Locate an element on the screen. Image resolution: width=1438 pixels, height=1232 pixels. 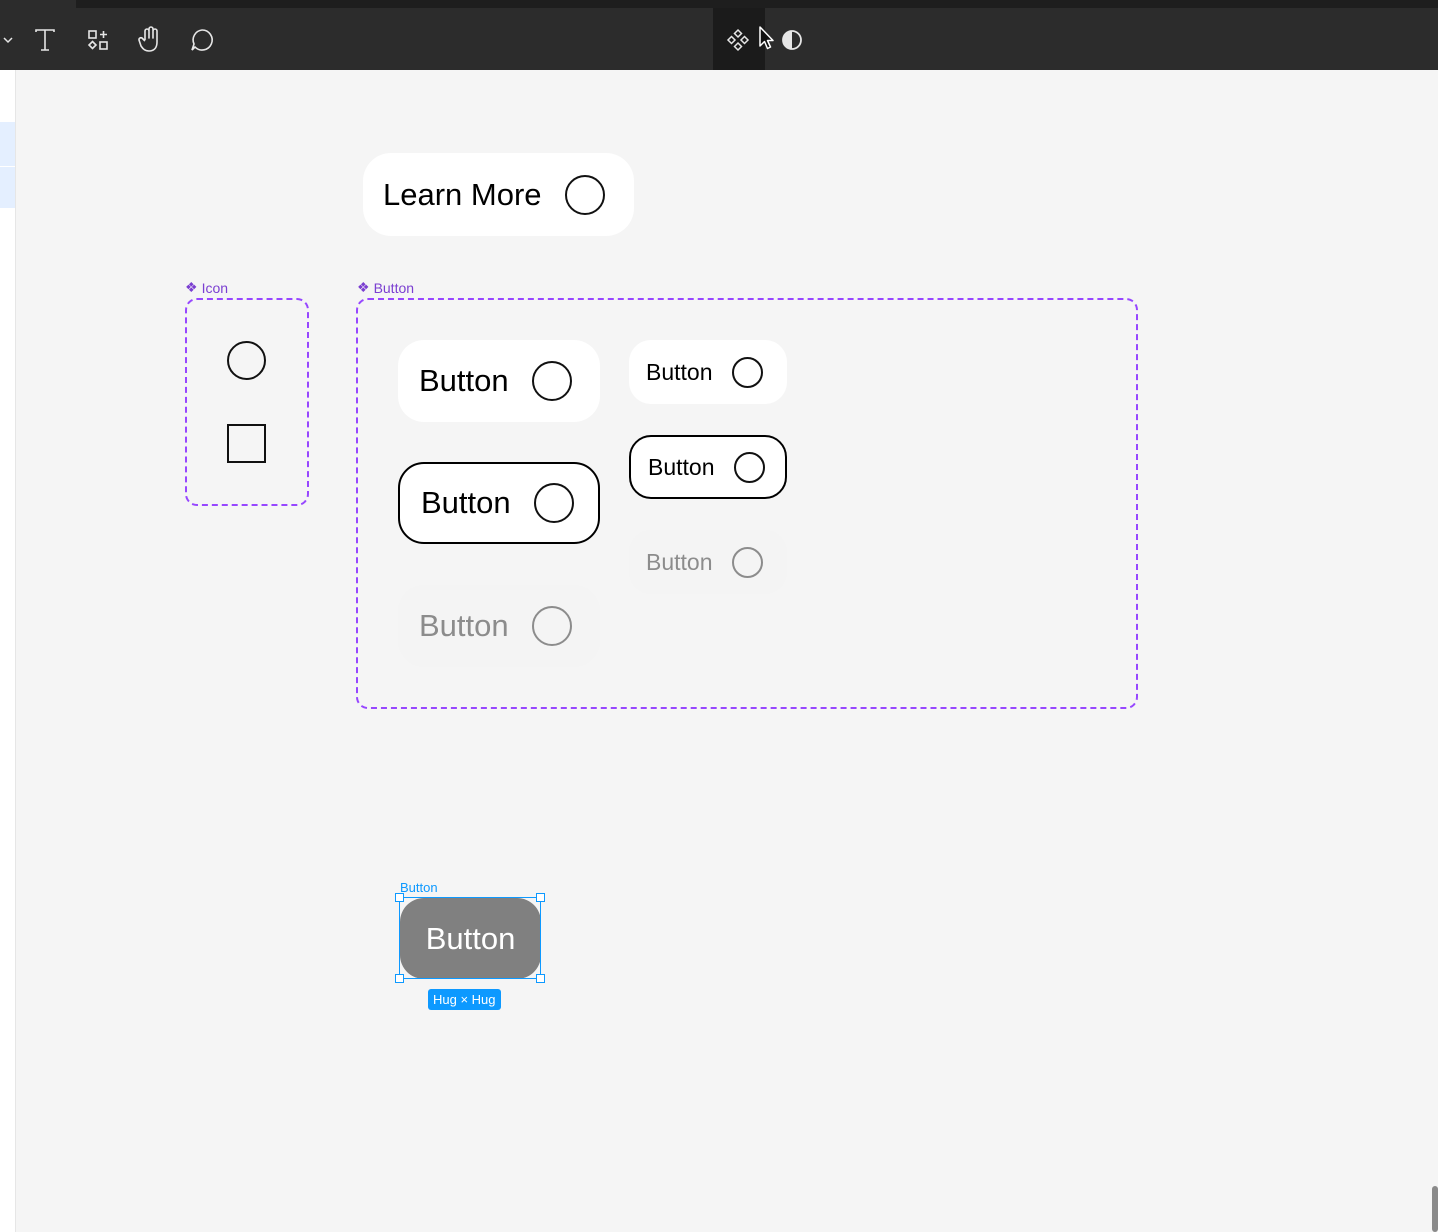
chevron-down-icon is located at coordinates (12, 40).